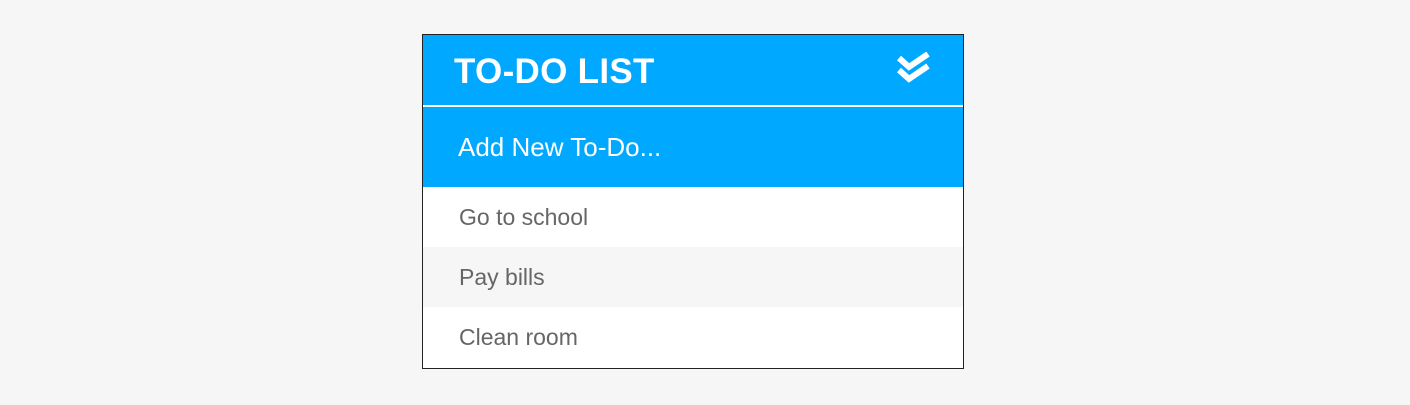  I want to click on todo-item-pay-bills: Pay bills, so click(693, 277).